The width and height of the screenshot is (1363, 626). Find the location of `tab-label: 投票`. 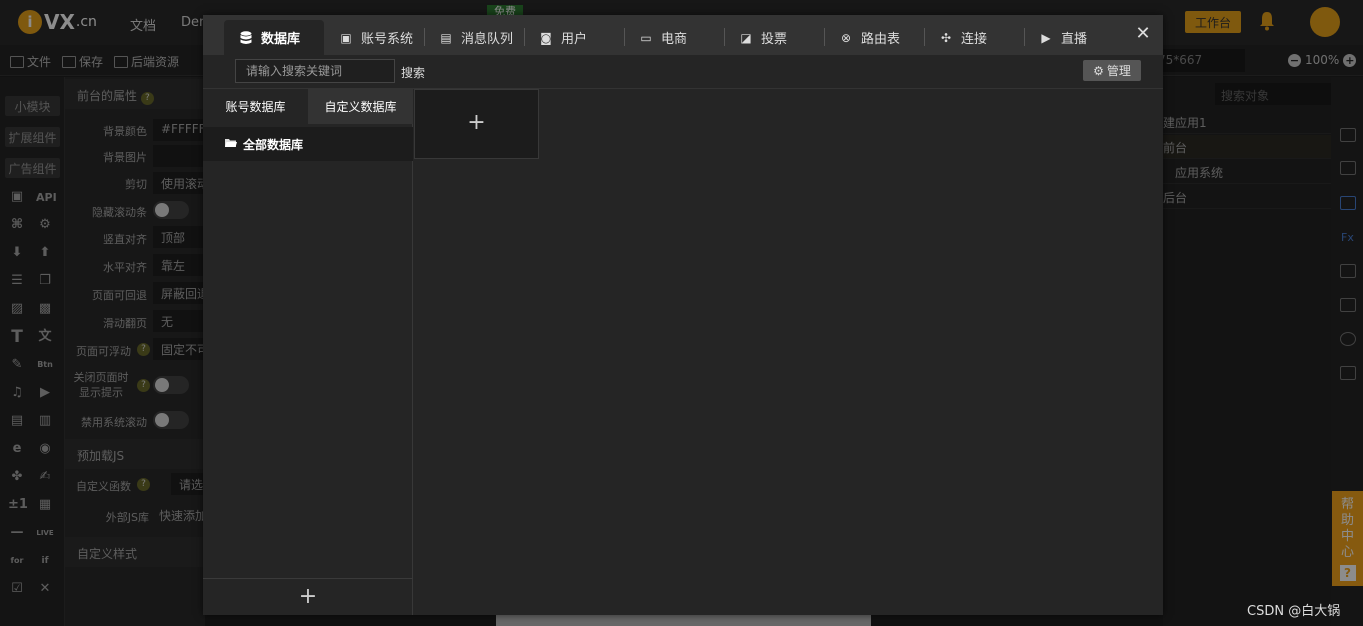

tab-label: 投票 is located at coordinates (774, 39).